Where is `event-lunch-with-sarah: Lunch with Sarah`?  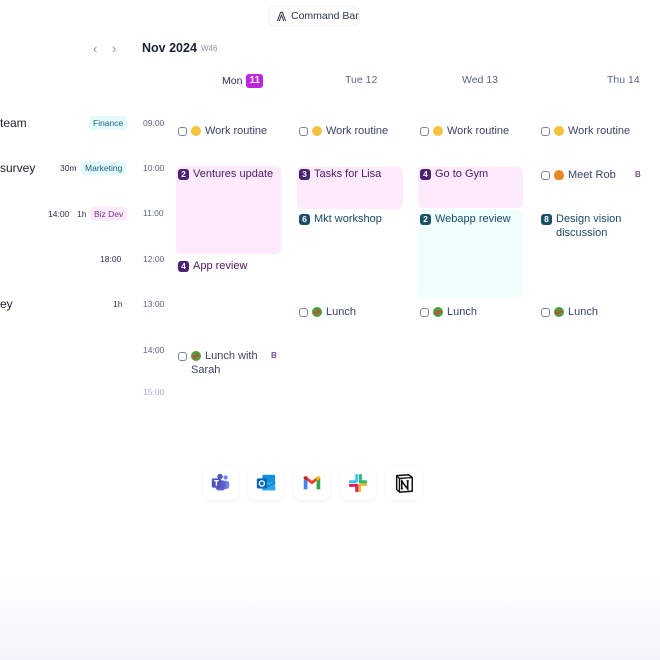
event-lunch-with-sarah: Lunch with Sarah is located at coordinates (218, 363).